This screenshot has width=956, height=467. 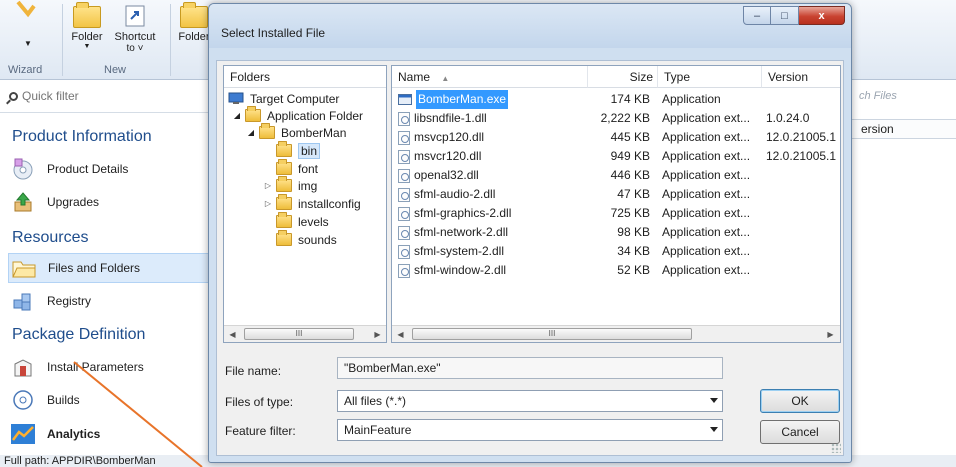 I want to click on nav-item-builds: Builds, so click(x=109, y=400).